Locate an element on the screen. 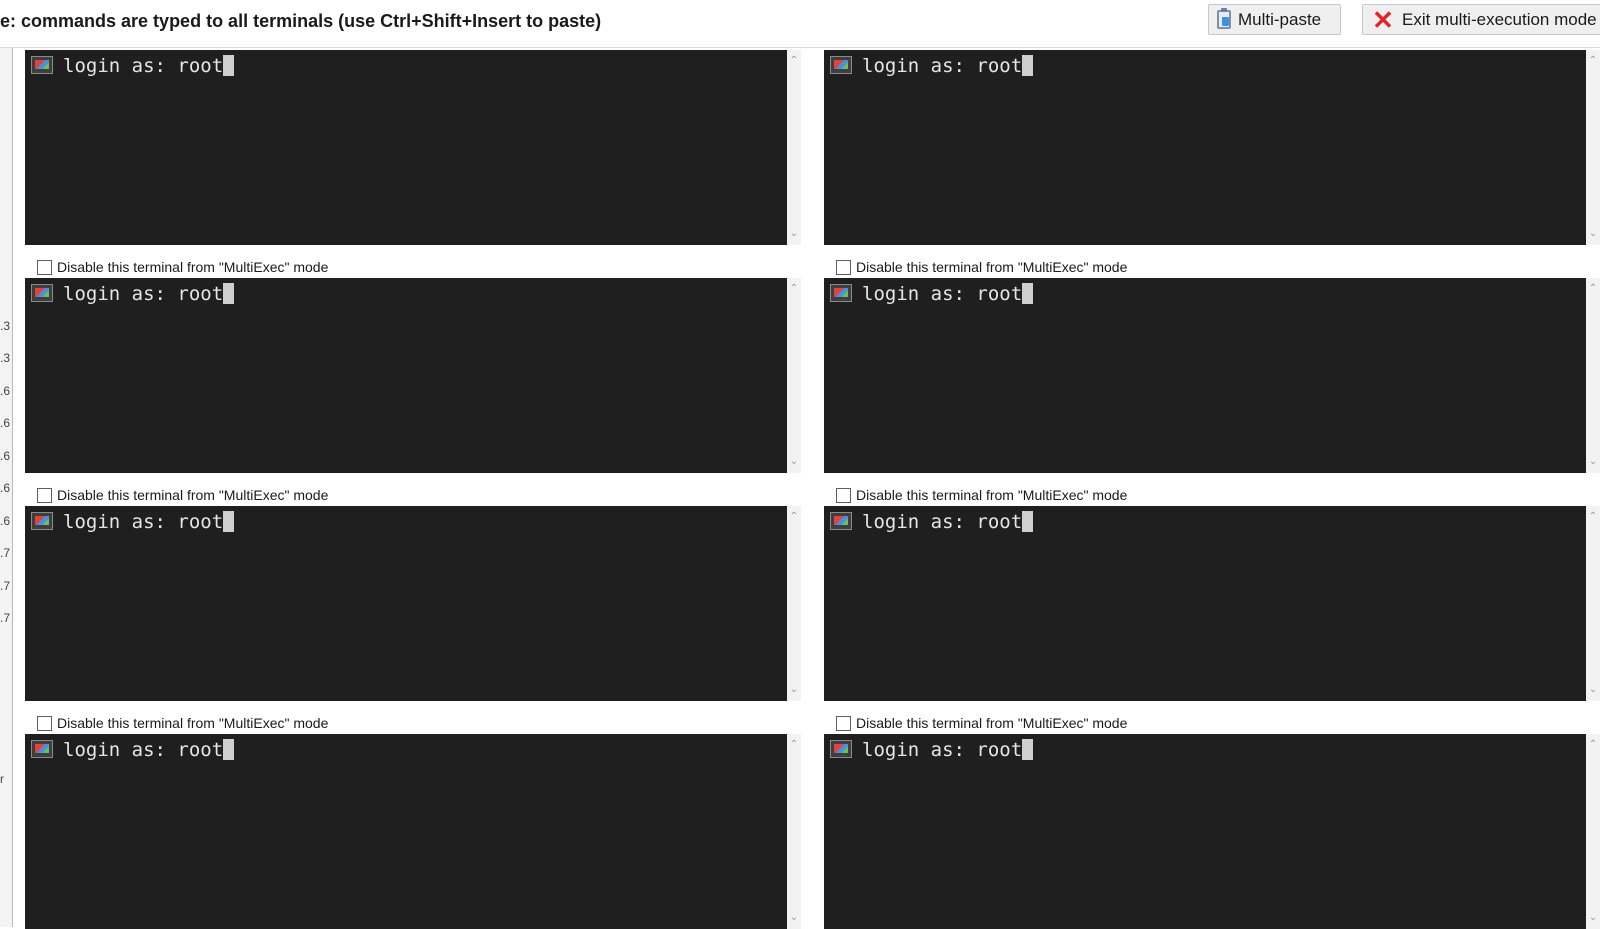 This screenshot has height=929, width=1600. left-sidebar-edge: .3 .3 .6 .6 .6 .6 .6 .7 .7 .7 r is located at coordinates (6, 487).